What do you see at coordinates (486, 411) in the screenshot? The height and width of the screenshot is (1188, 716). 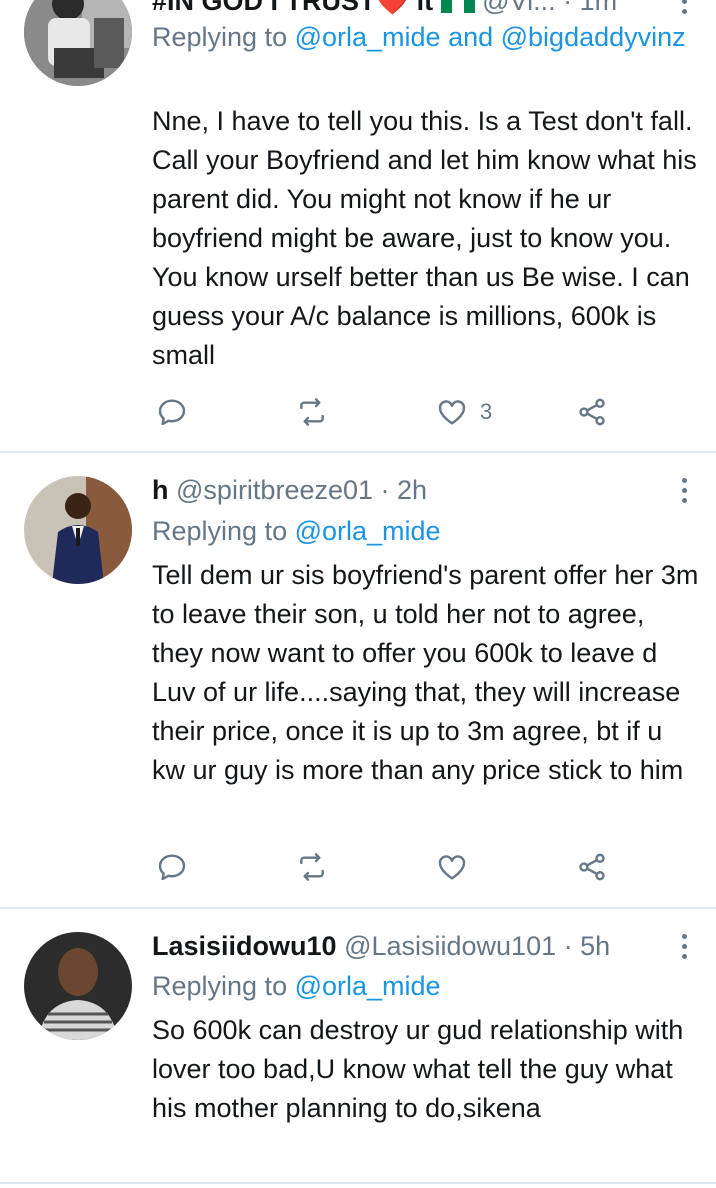 I see `like-count: 3` at bounding box center [486, 411].